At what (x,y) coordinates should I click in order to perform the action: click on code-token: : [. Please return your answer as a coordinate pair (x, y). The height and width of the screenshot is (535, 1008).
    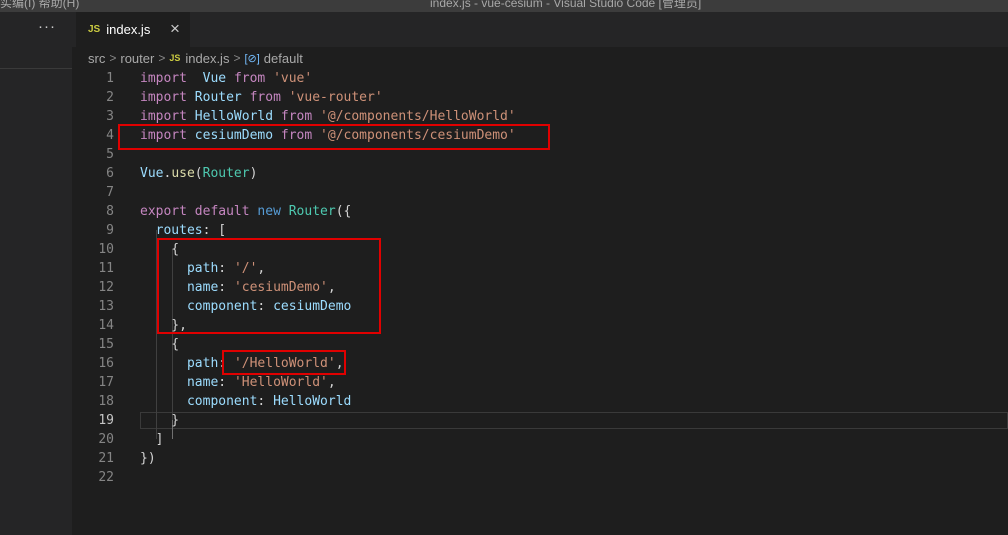
    Looking at the image, I should click on (214, 230).